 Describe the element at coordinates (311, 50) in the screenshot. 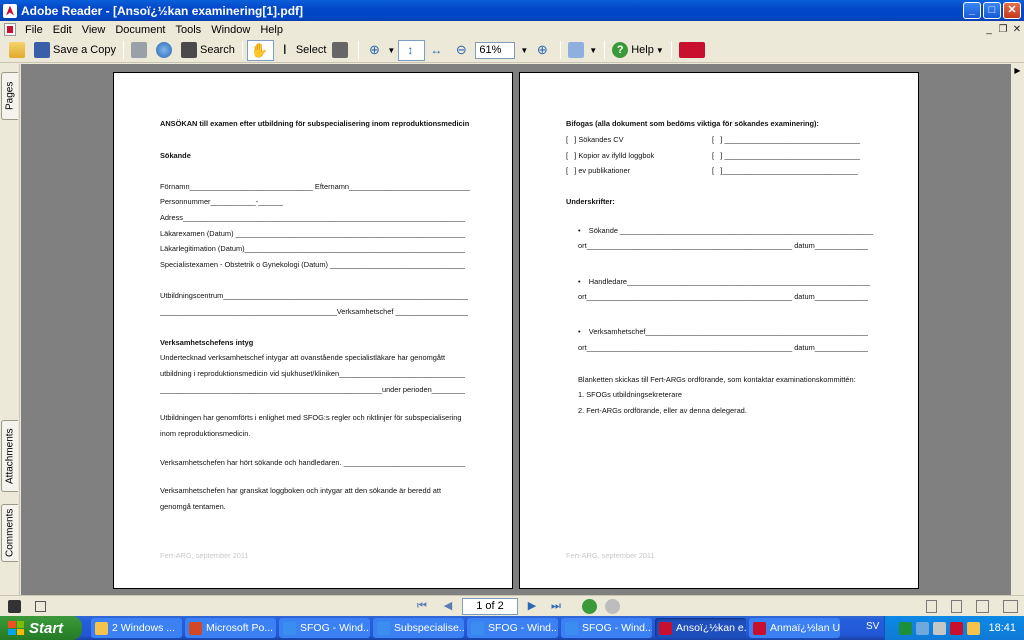

I see `select-label: Select` at that location.